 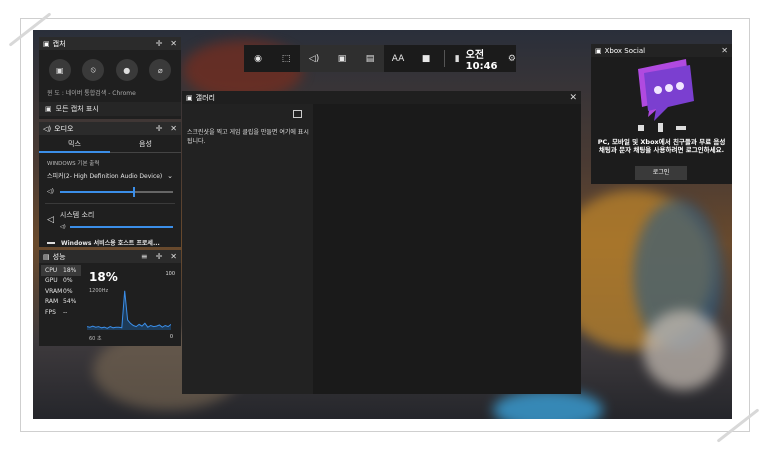 I want to click on master-volume-row: ◁), so click(x=110, y=191).